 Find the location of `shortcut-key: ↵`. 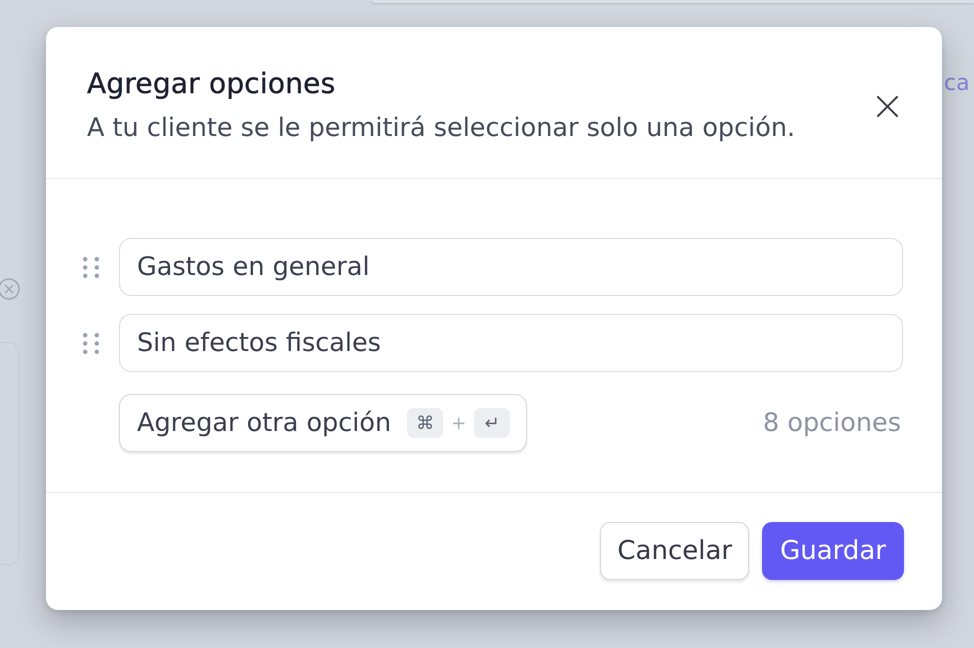

shortcut-key: ↵ is located at coordinates (492, 423).